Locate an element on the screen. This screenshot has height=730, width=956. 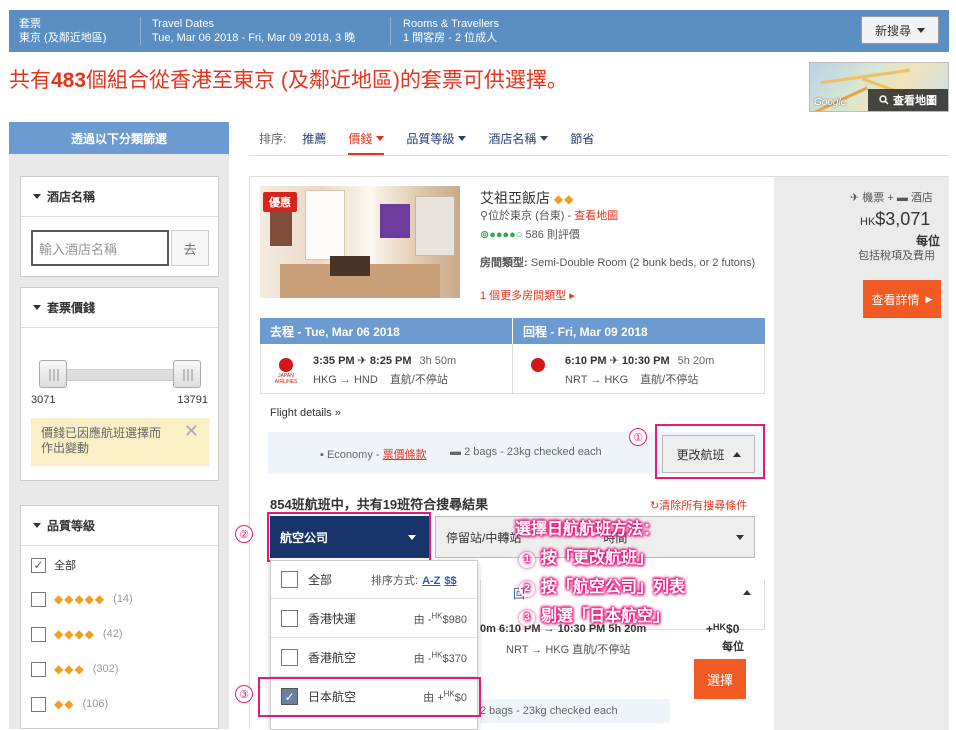
airline-option: 香港快運 由 -HK$980 is located at coordinates (374, 619).